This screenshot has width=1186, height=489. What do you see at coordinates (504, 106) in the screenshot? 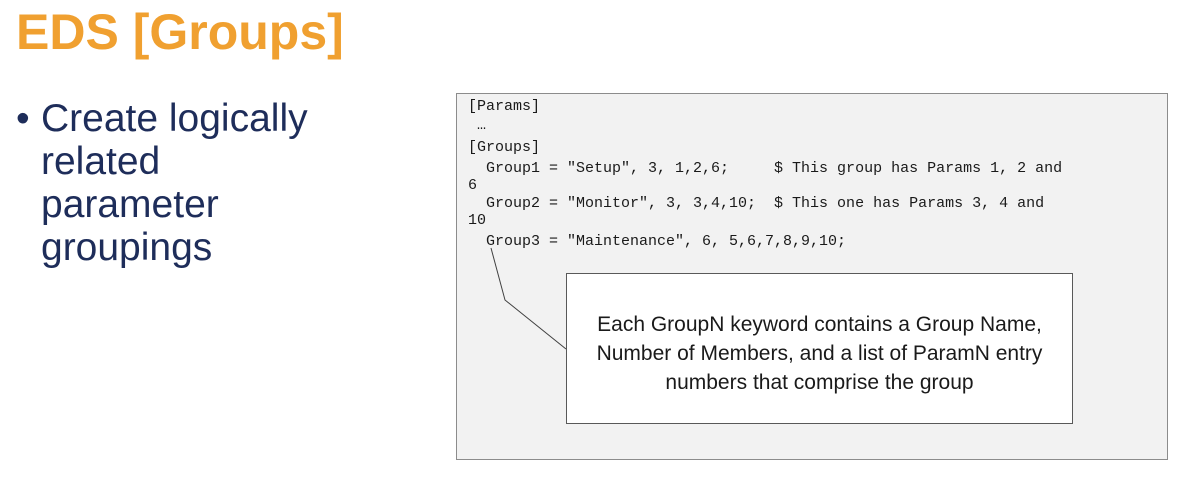
I see `code-line: [Params]` at bounding box center [504, 106].